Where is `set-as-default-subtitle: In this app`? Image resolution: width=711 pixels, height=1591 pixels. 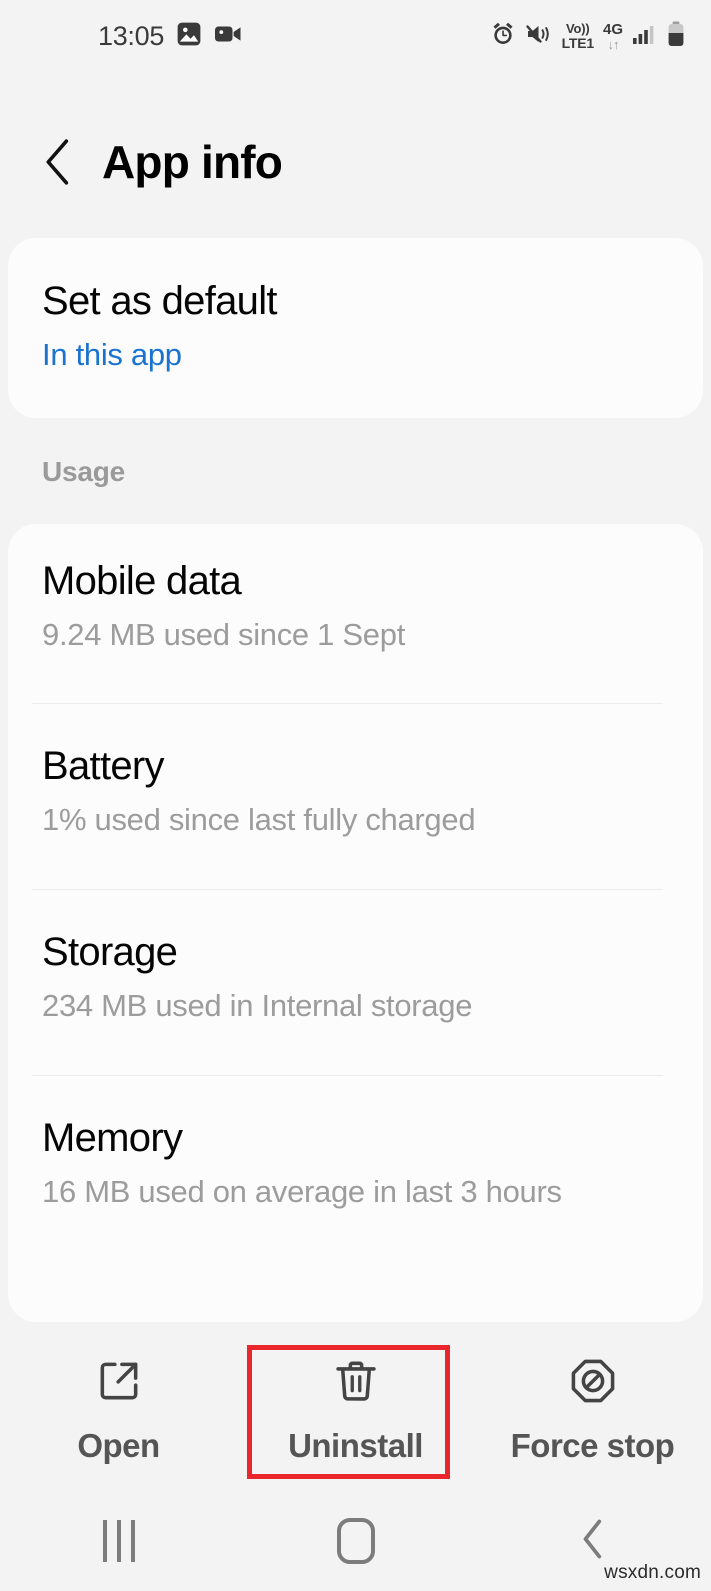 set-as-default-subtitle: In this app is located at coordinates (112, 355).